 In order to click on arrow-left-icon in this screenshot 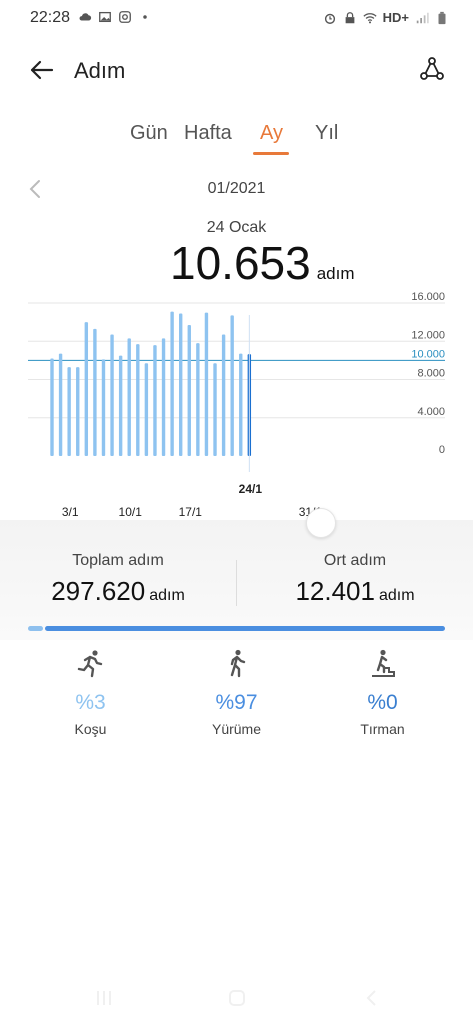, I will do `click(42, 70)`.